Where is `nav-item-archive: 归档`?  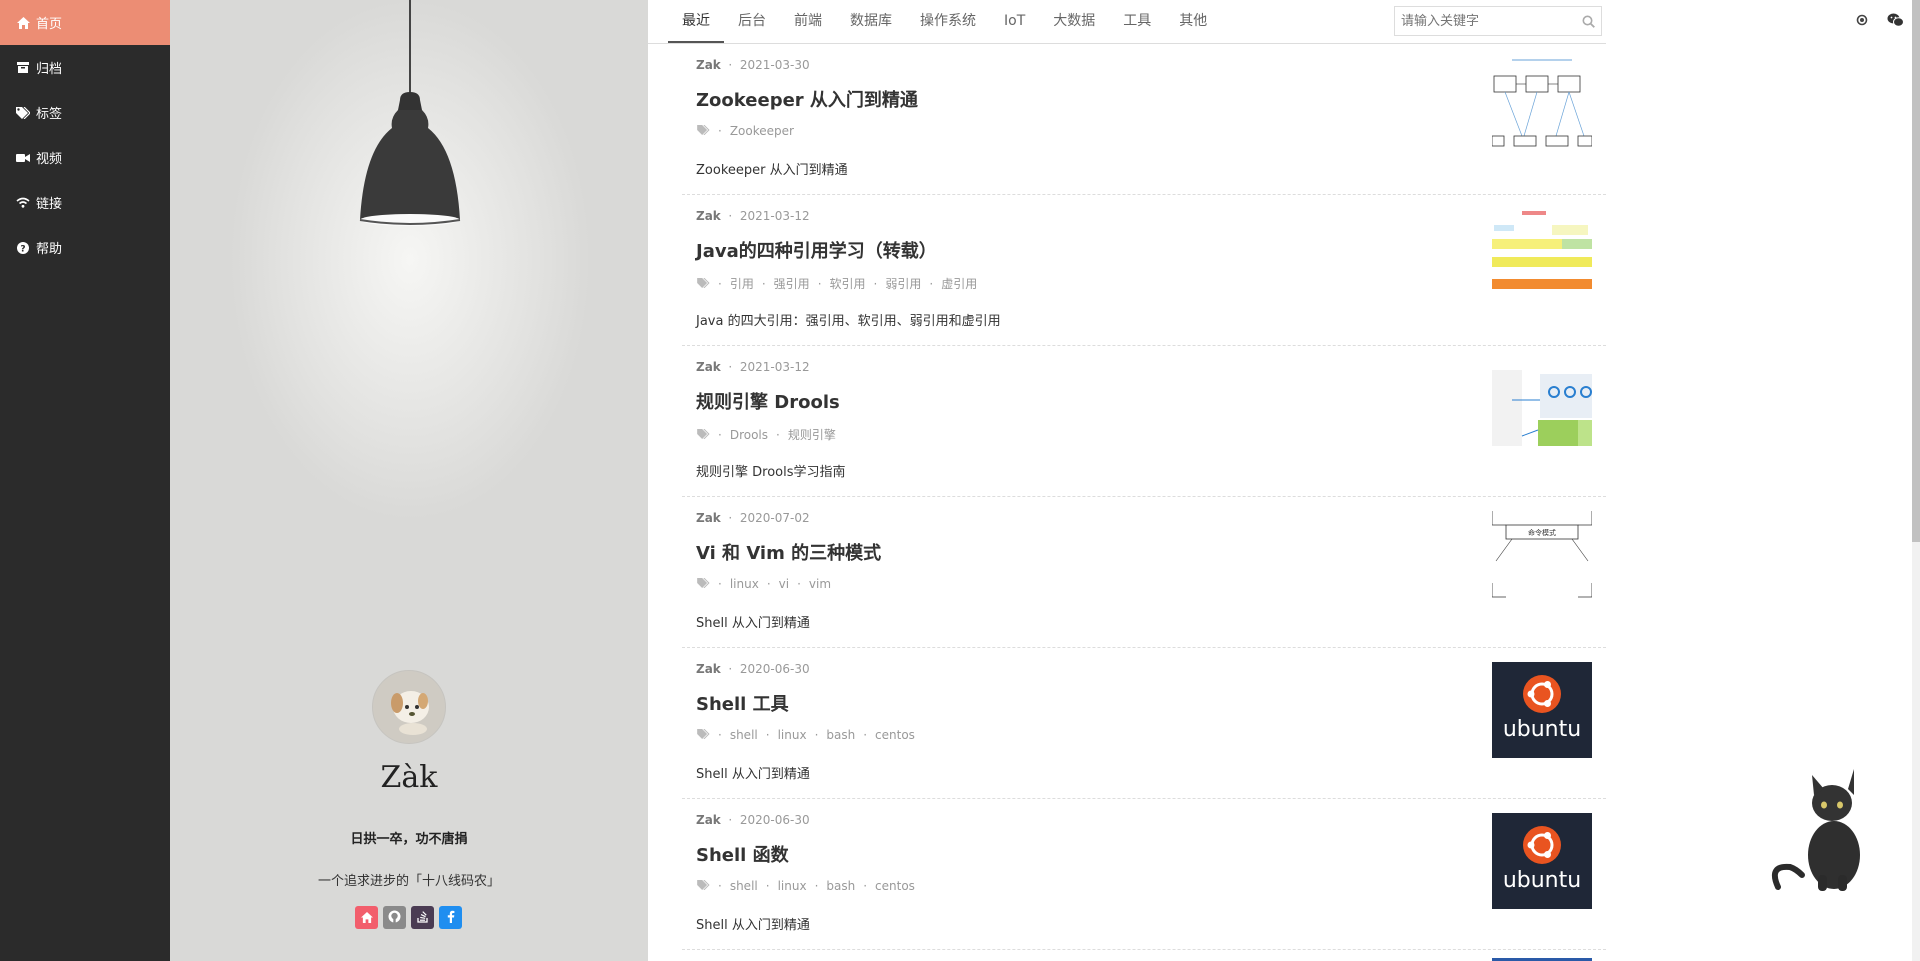
nav-item-archive: 归档 is located at coordinates (85, 67).